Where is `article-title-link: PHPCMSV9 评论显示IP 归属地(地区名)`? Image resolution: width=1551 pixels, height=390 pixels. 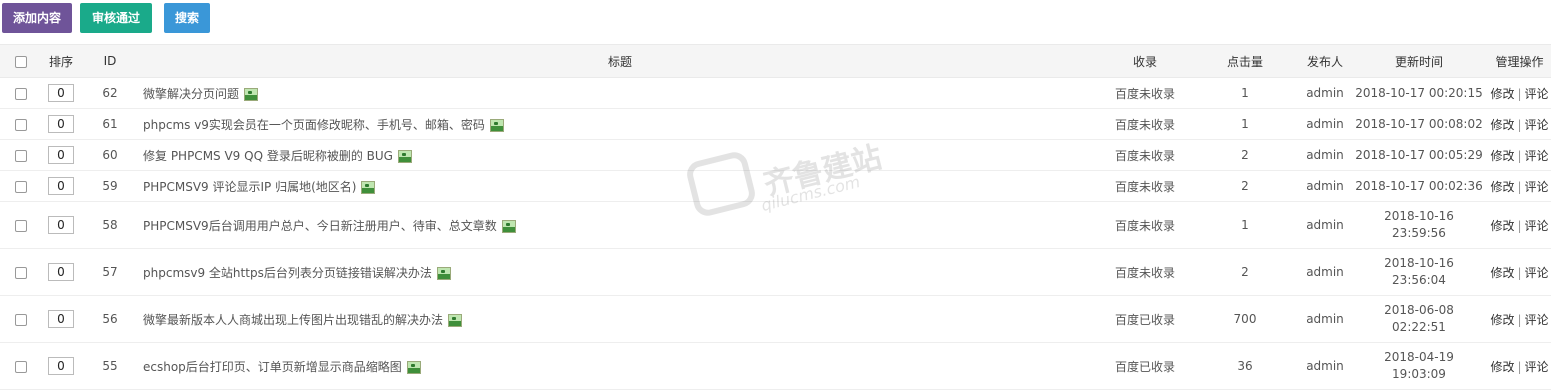 article-title-link: PHPCMSV9 评论显示IP 归属地(地区名) is located at coordinates (249, 187).